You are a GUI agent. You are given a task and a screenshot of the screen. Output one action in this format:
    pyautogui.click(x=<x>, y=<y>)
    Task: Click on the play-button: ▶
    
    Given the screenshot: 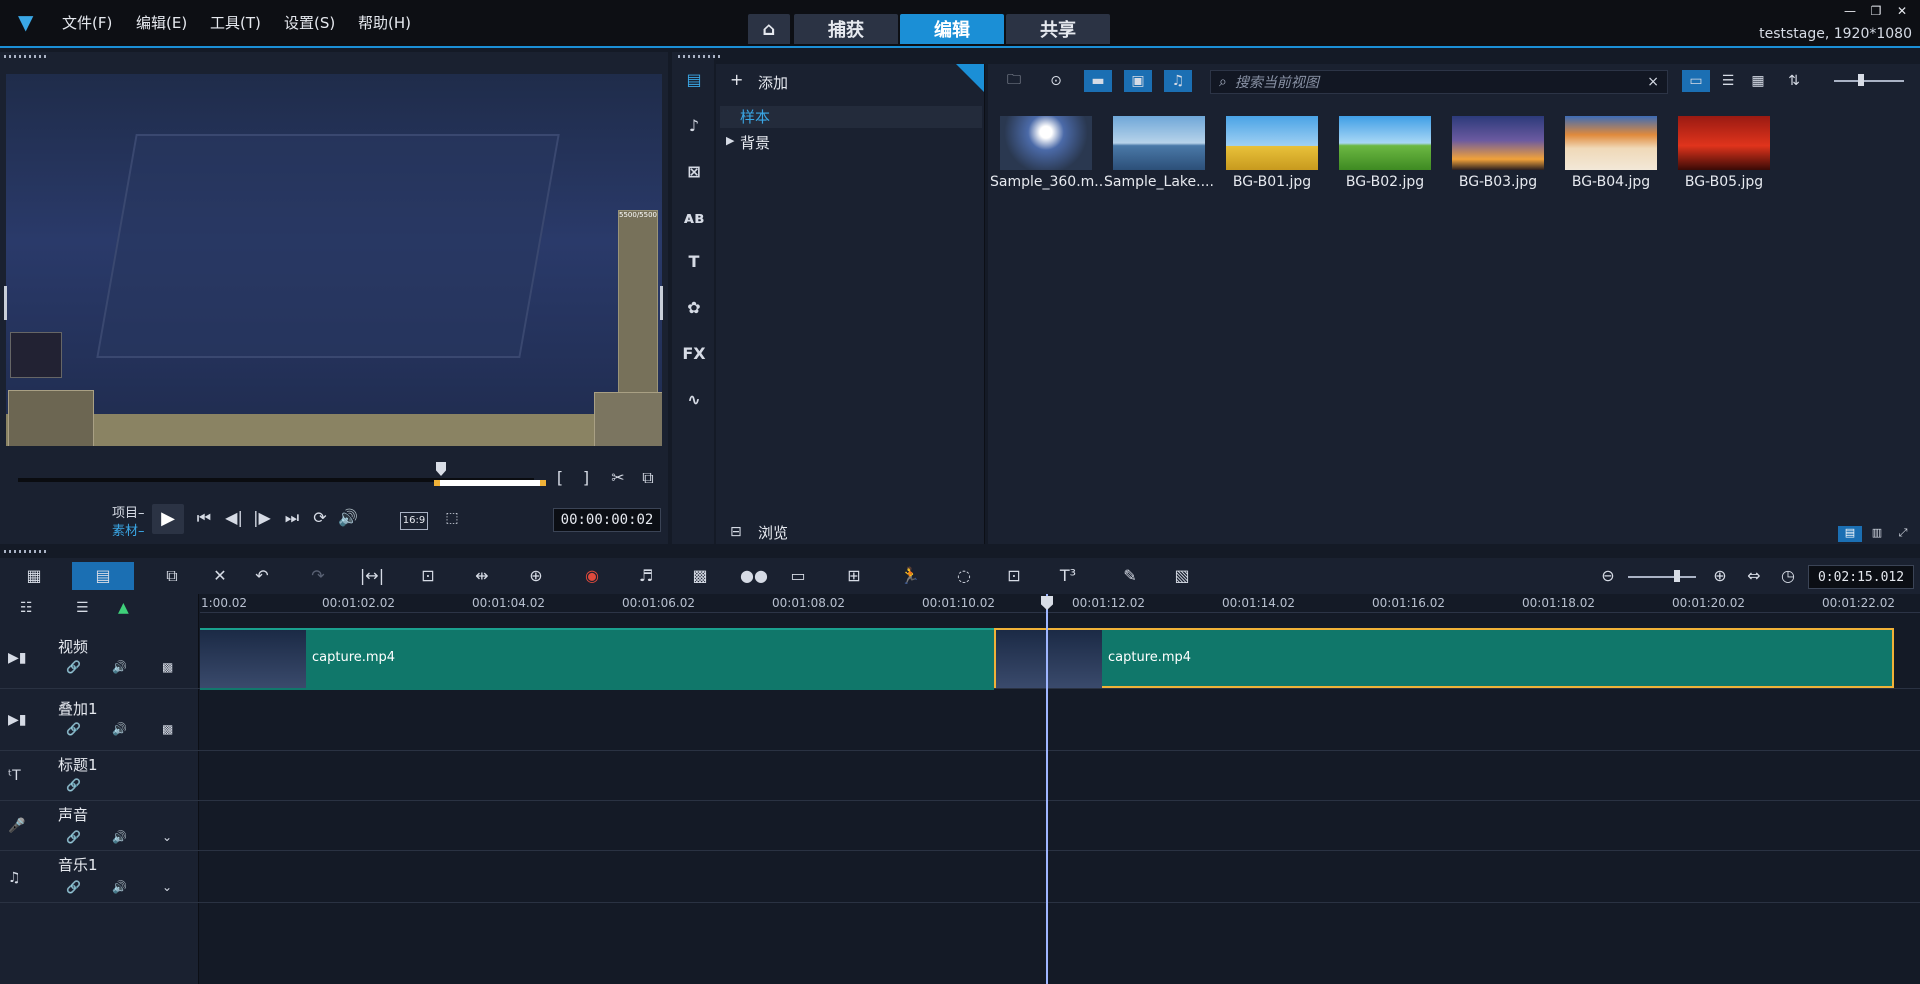 What is the action you would take?
    pyautogui.click(x=168, y=519)
    